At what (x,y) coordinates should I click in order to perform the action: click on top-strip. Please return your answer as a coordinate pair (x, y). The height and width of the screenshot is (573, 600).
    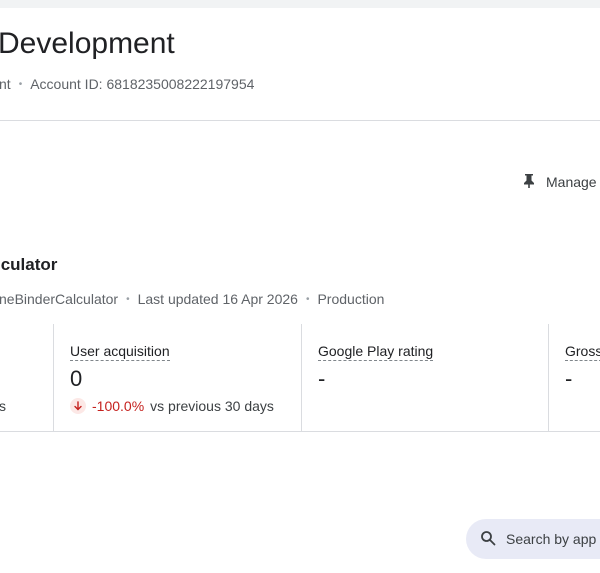
    Looking at the image, I should click on (300, 4).